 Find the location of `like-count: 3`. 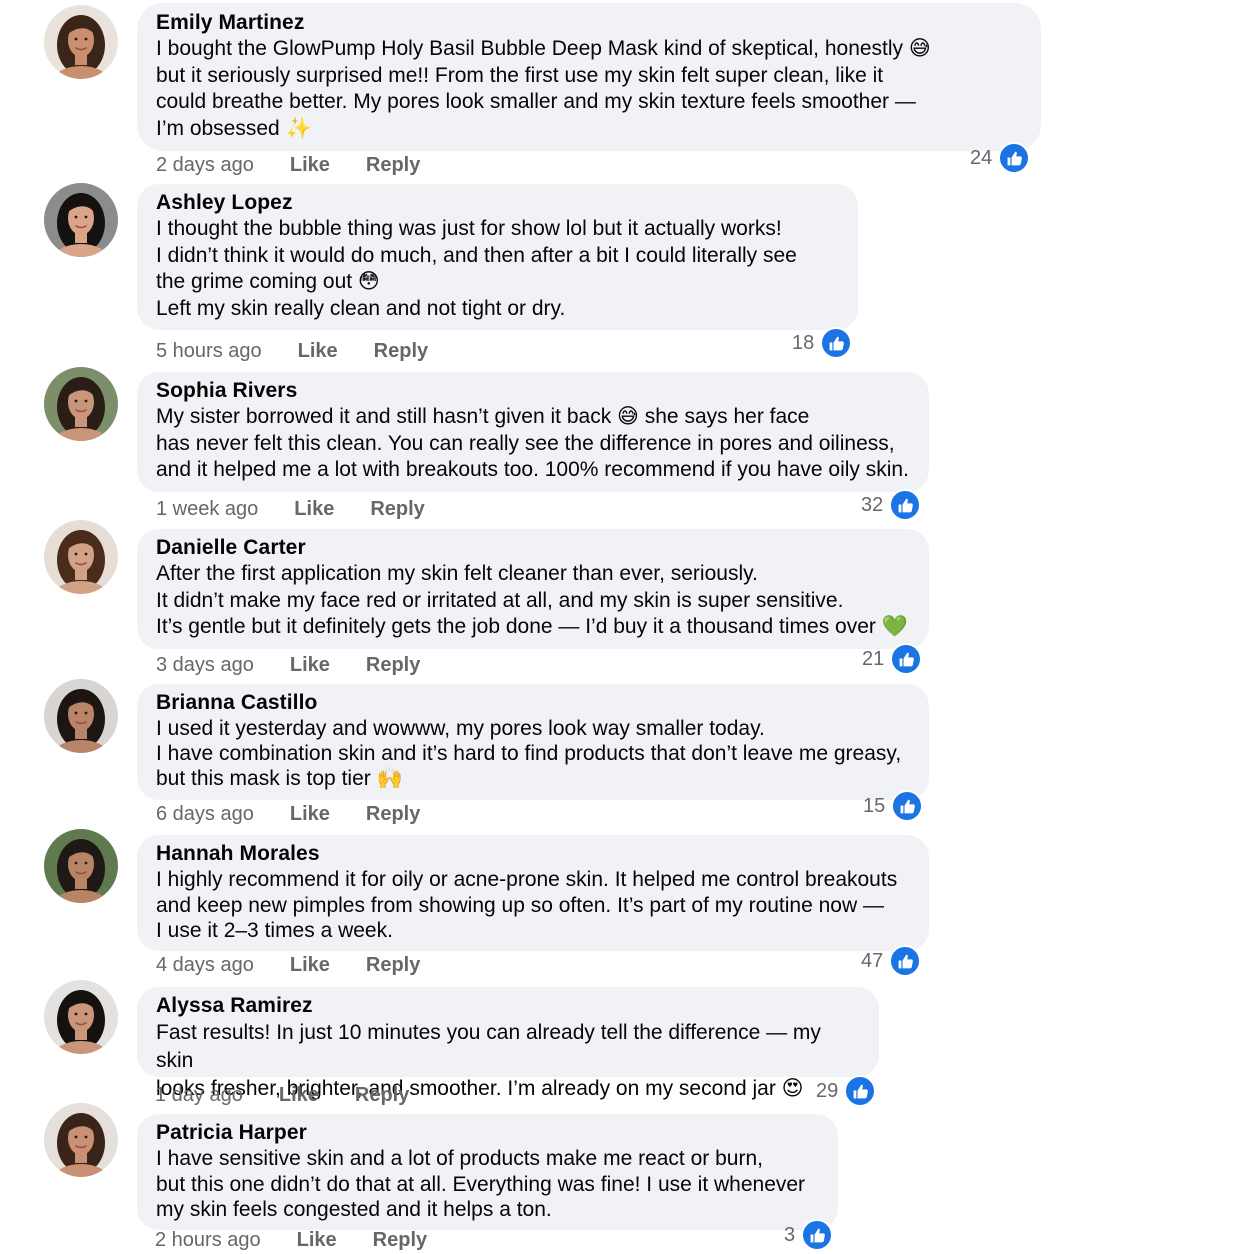

like-count: 3 is located at coordinates (809, 1235).